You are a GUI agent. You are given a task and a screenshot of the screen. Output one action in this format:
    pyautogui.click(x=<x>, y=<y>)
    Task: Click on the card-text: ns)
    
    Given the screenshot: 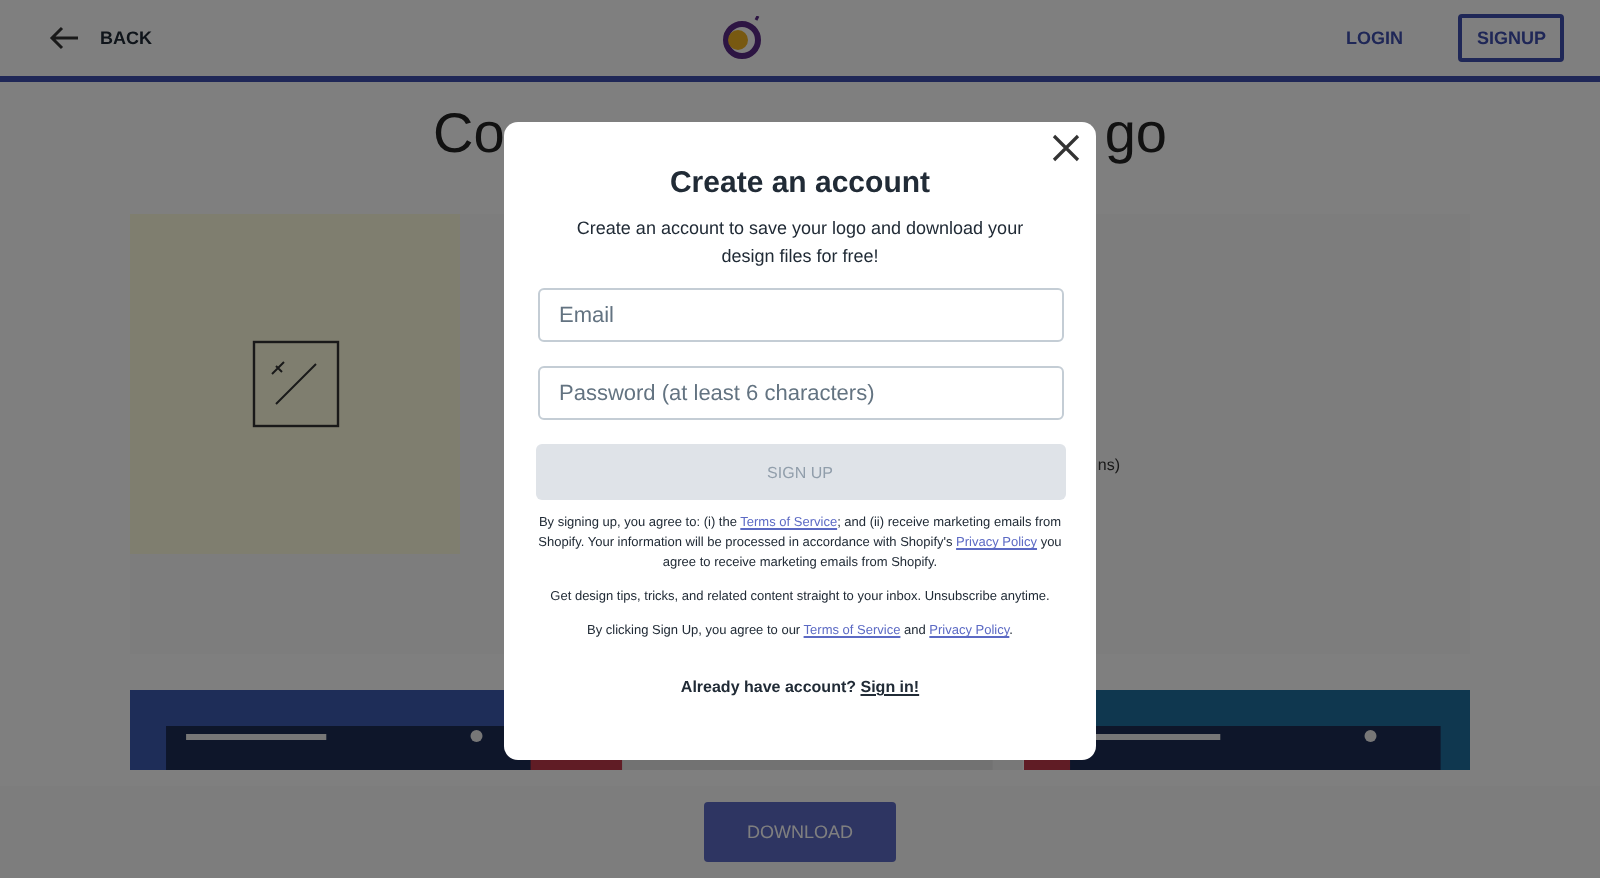 What is the action you would take?
    pyautogui.click(x=1108, y=464)
    